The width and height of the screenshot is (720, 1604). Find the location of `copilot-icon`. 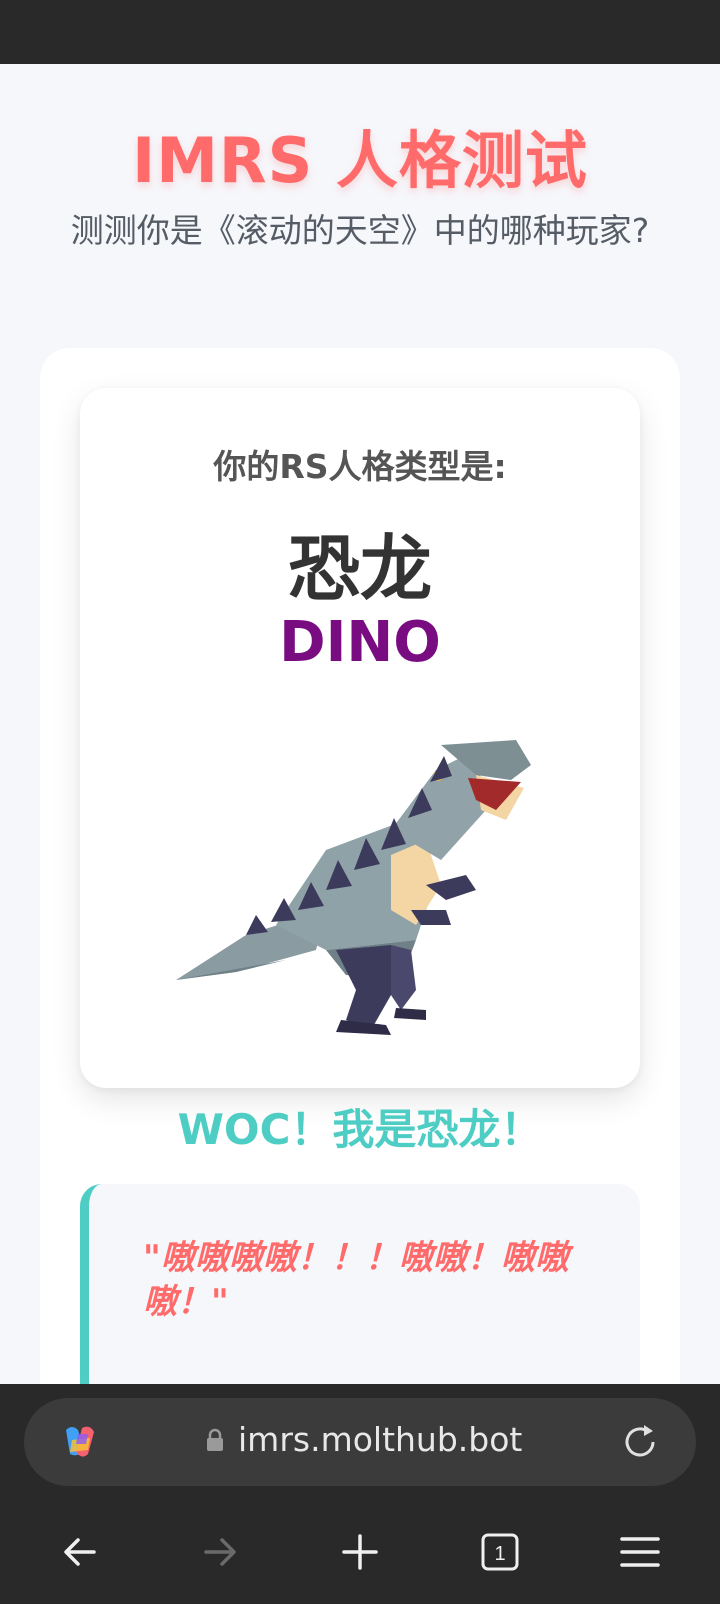

copilot-icon is located at coordinates (80, 1442).